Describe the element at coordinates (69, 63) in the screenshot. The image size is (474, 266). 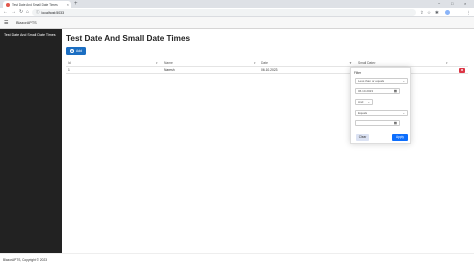
I see `column-header-id: Id` at that location.